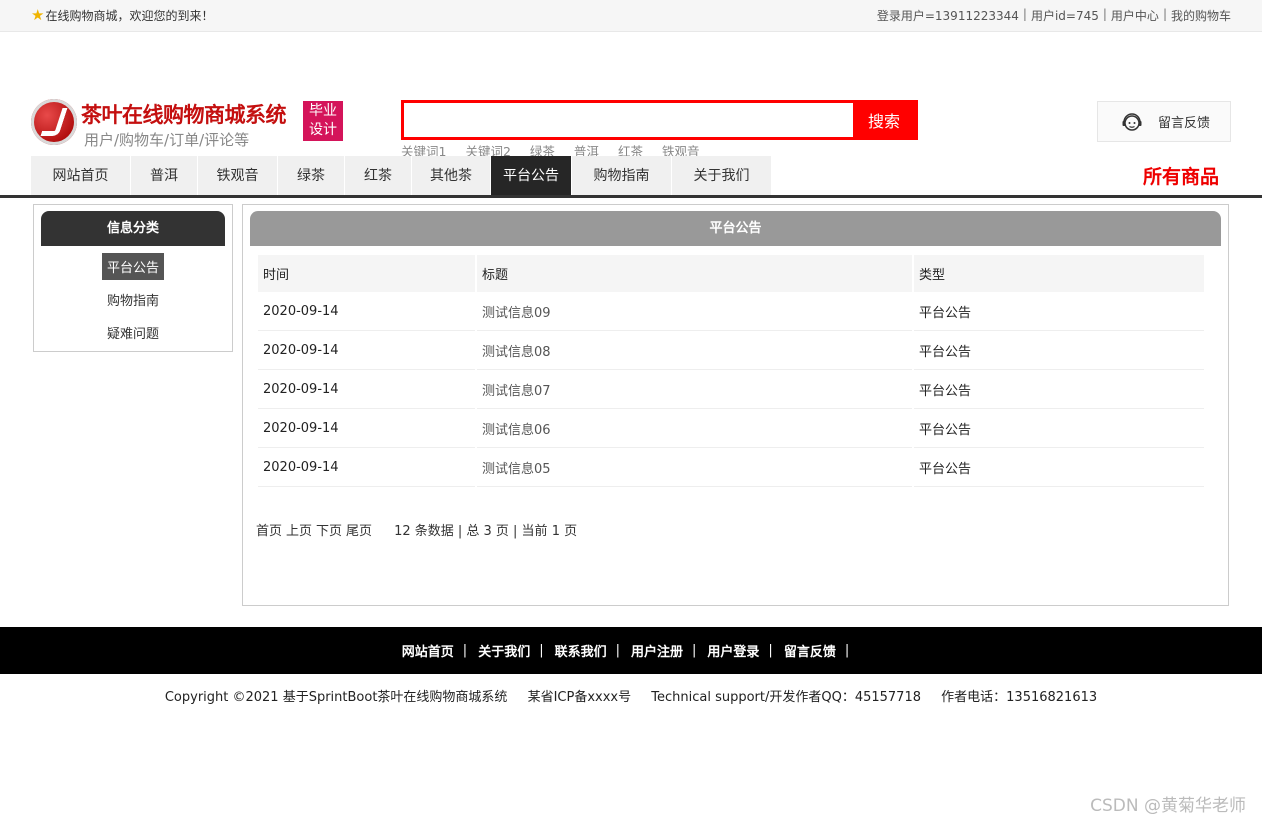 This screenshot has height=822, width=1262. What do you see at coordinates (694, 467) in the screenshot?
I see `announcement-title-link: 测试信息05` at bounding box center [694, 467].